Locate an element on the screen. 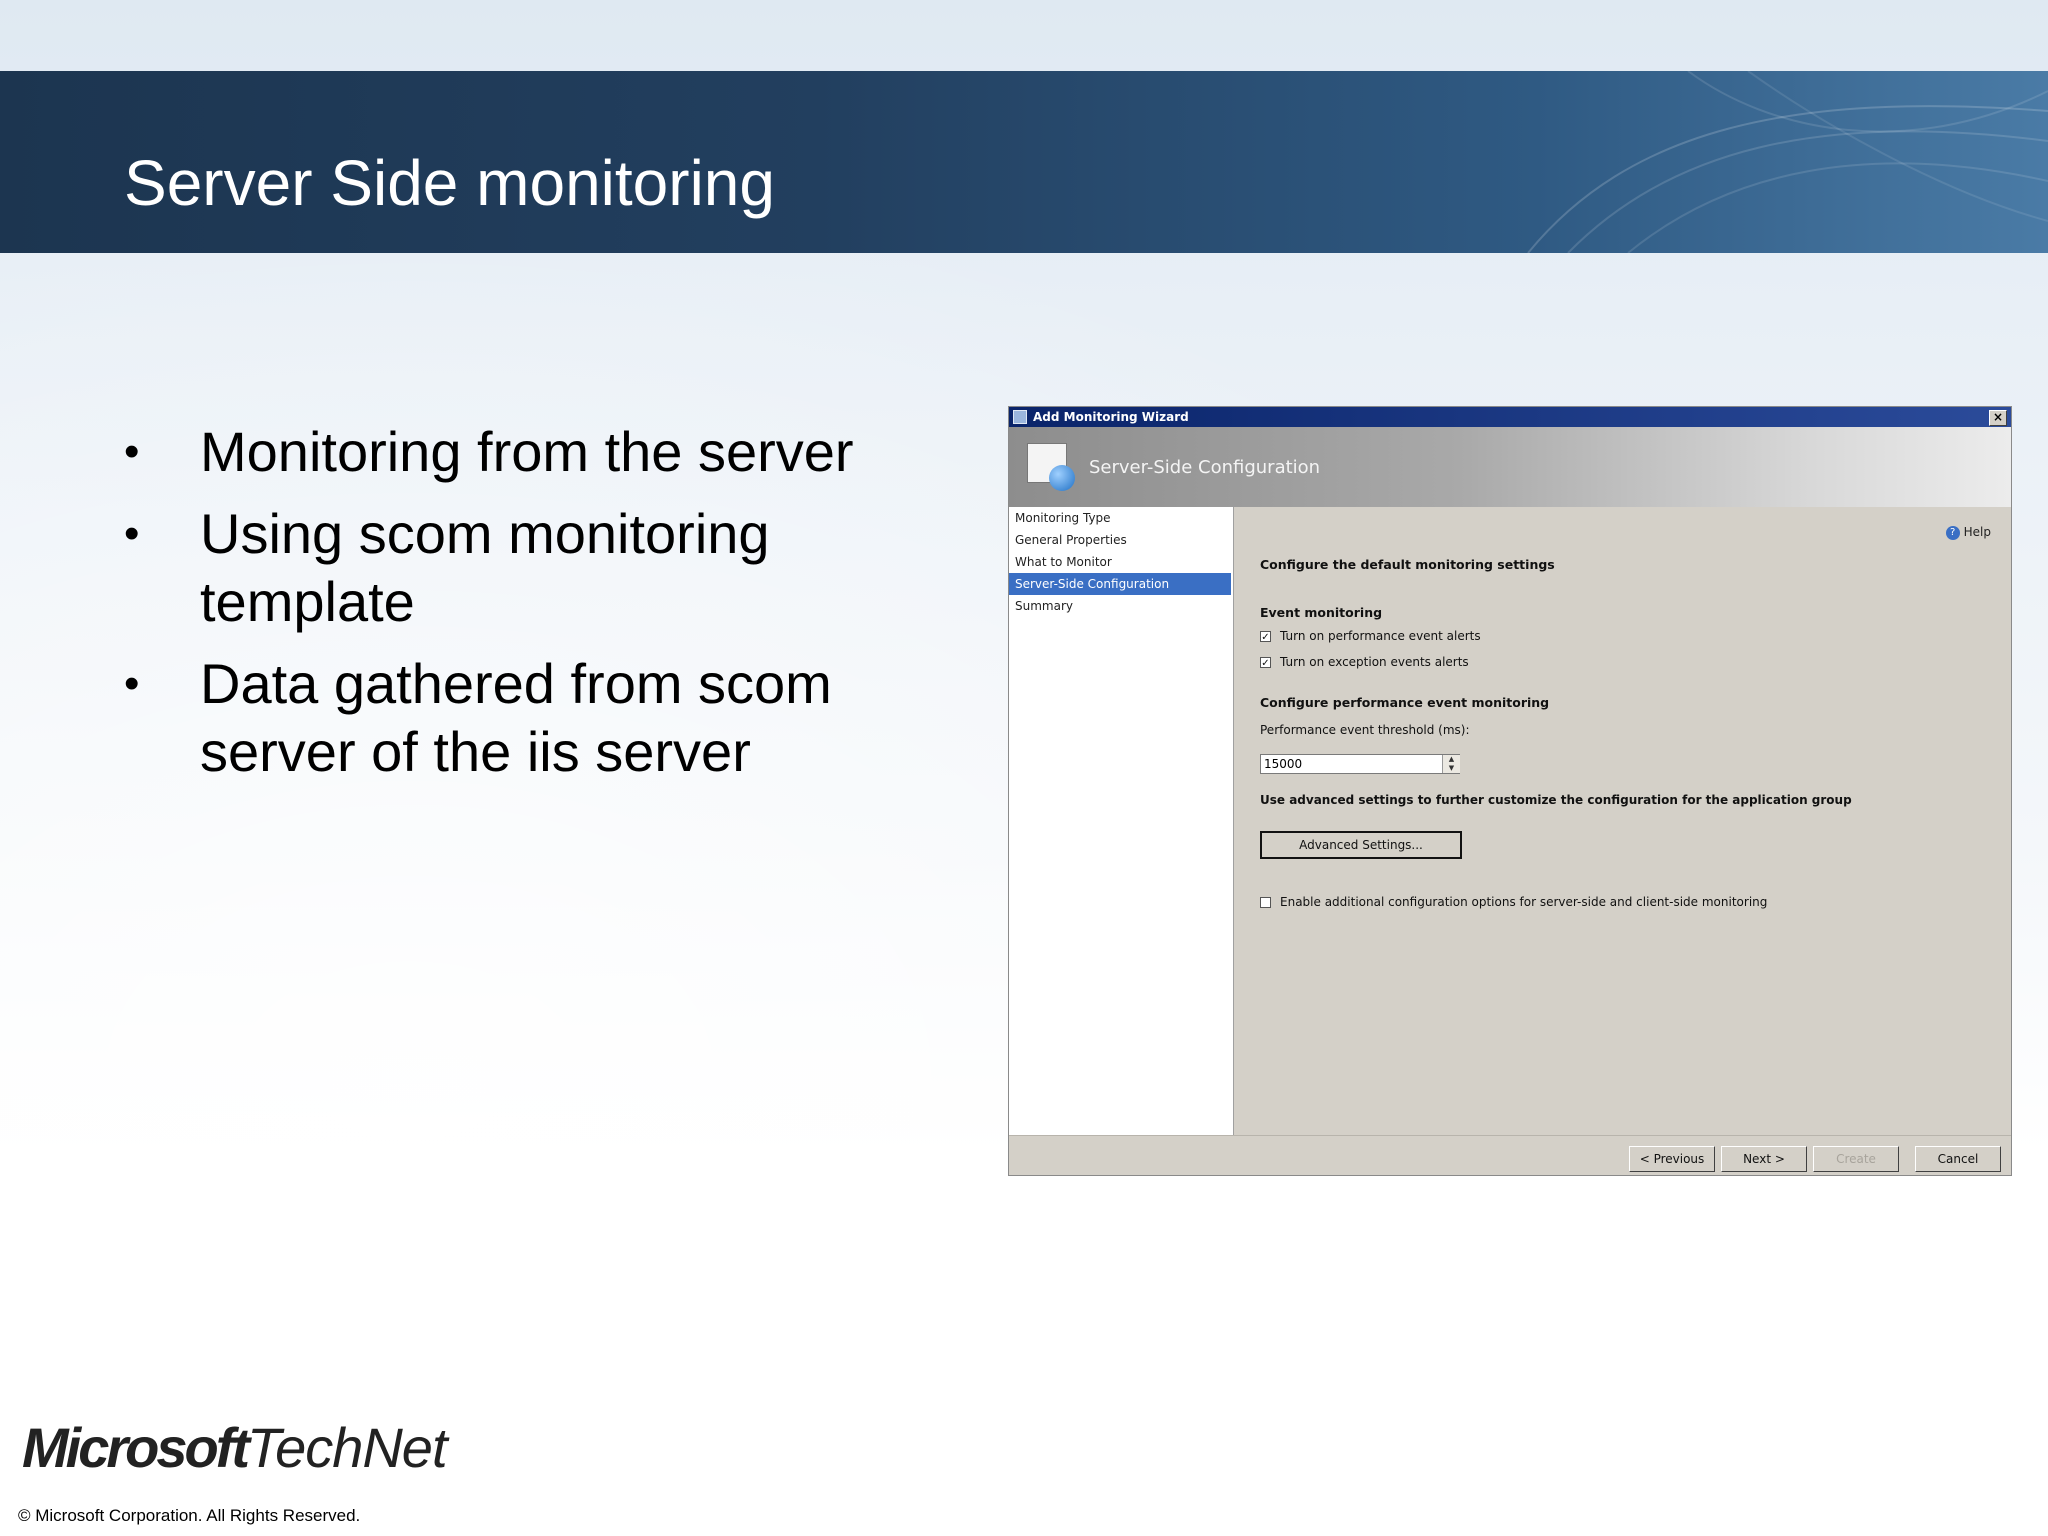  wizard-header: Server-Side Configuration is located at coordinates (1510, 467).